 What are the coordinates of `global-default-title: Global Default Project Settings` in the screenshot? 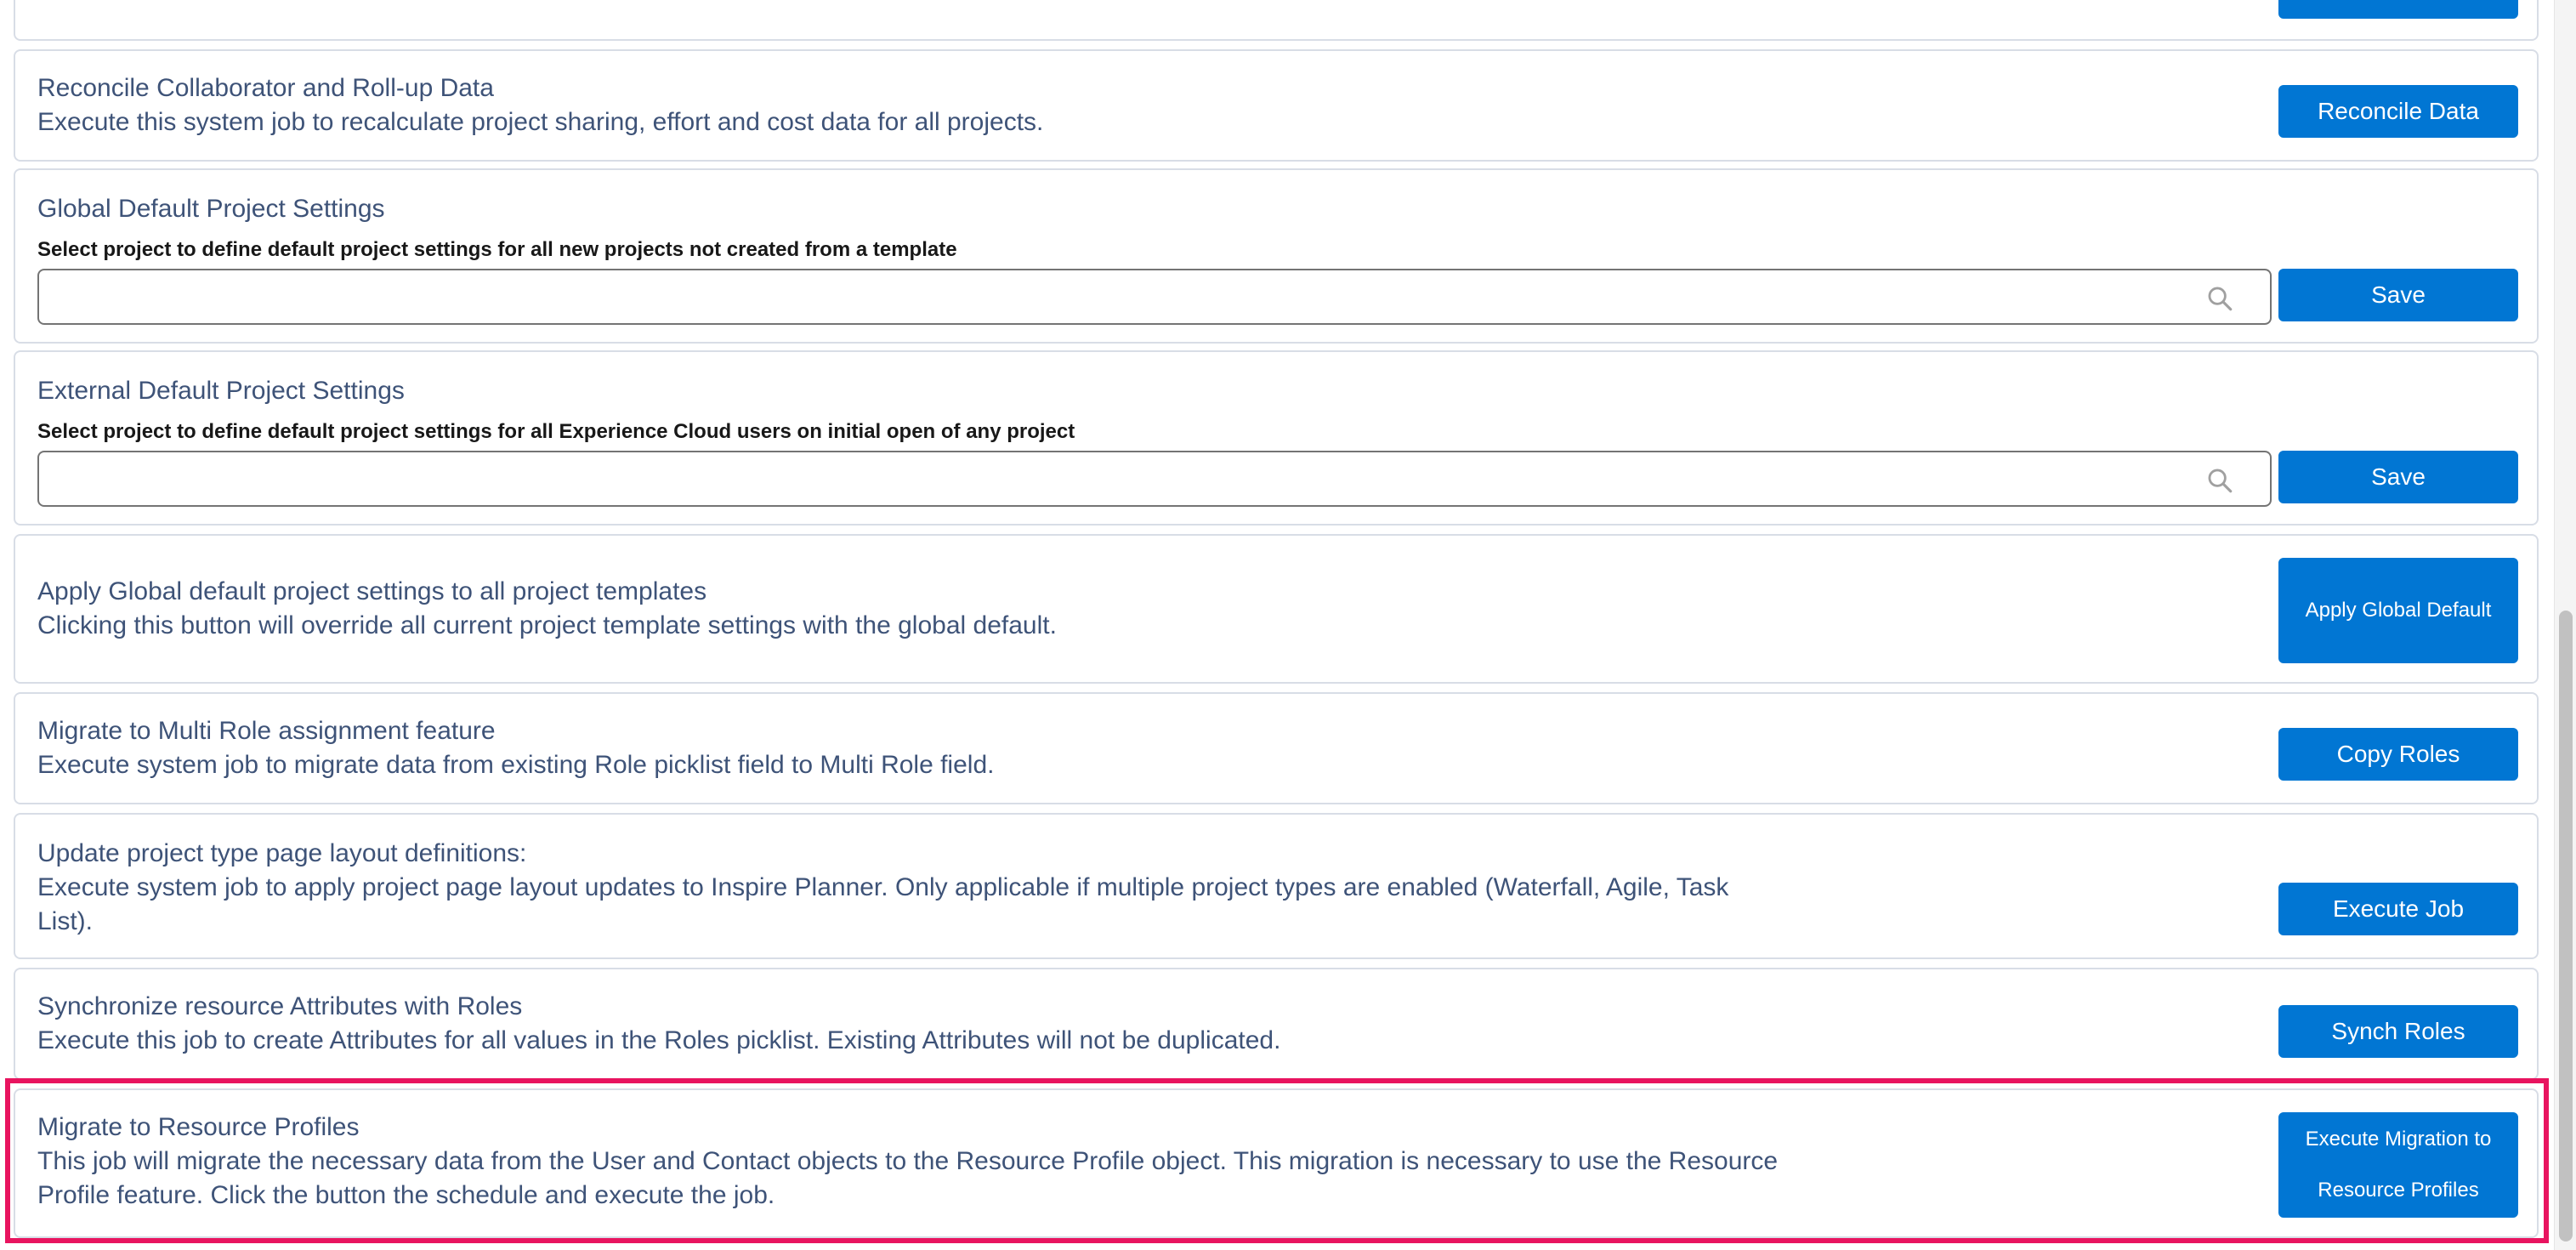 It's located at (211, 209).